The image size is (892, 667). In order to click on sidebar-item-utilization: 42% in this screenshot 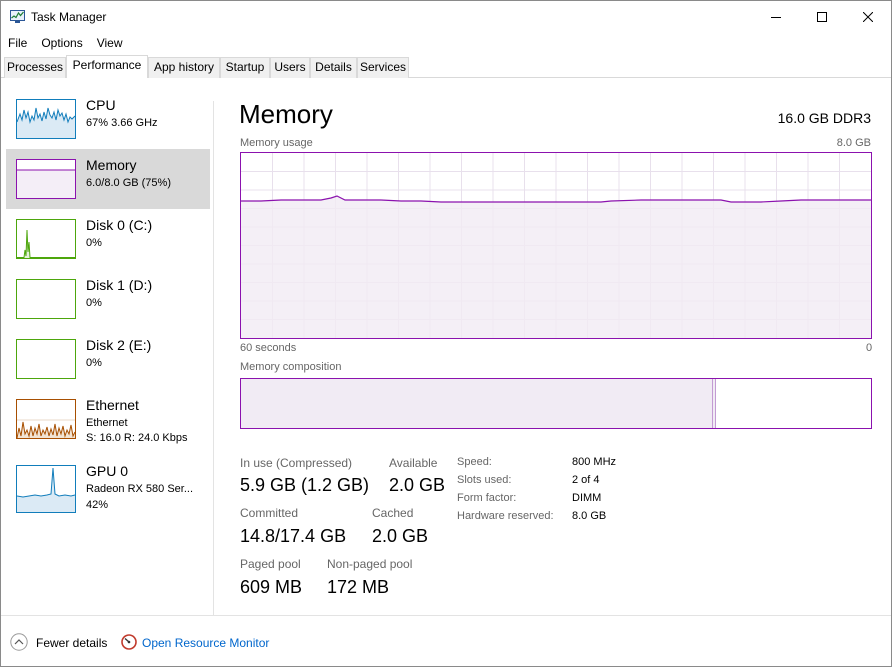, I will do `click(97, 505)`.